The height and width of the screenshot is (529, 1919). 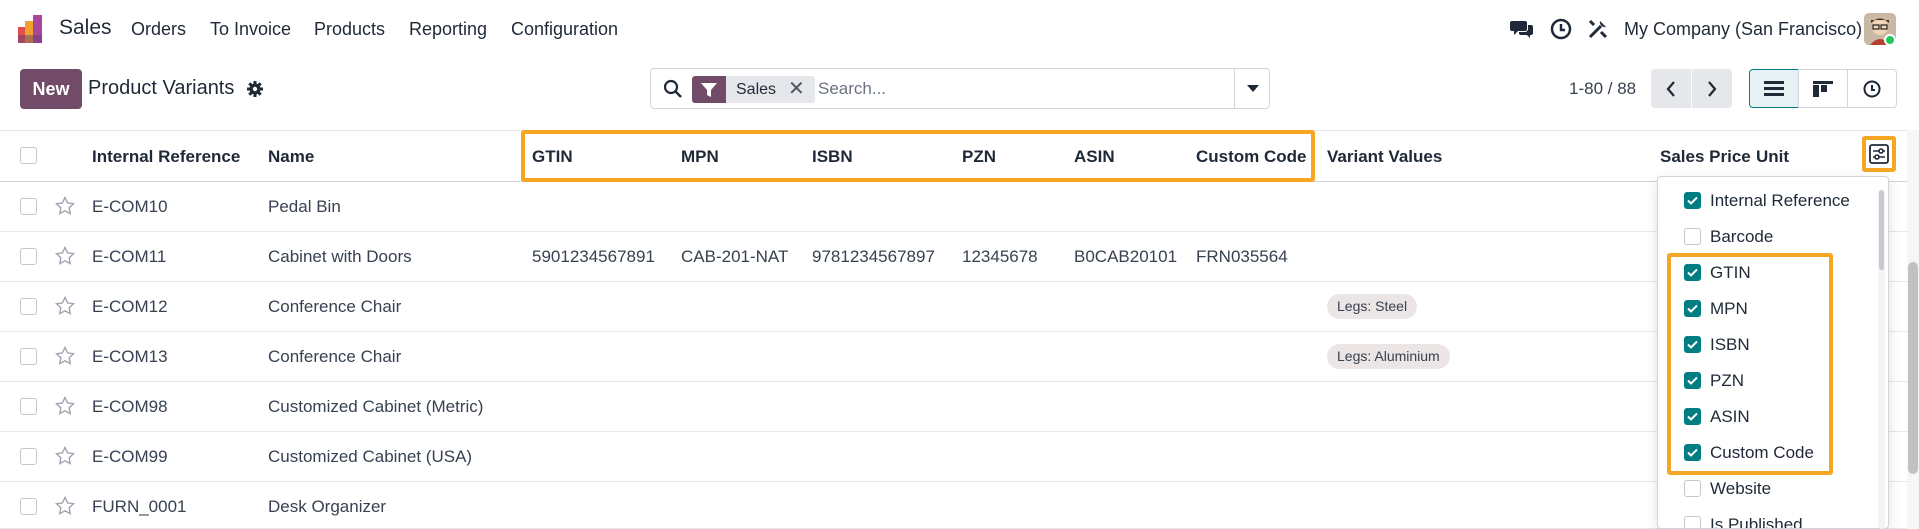 I want to click on column-sales-price: Sales Price, so click(x=1705, y=157).